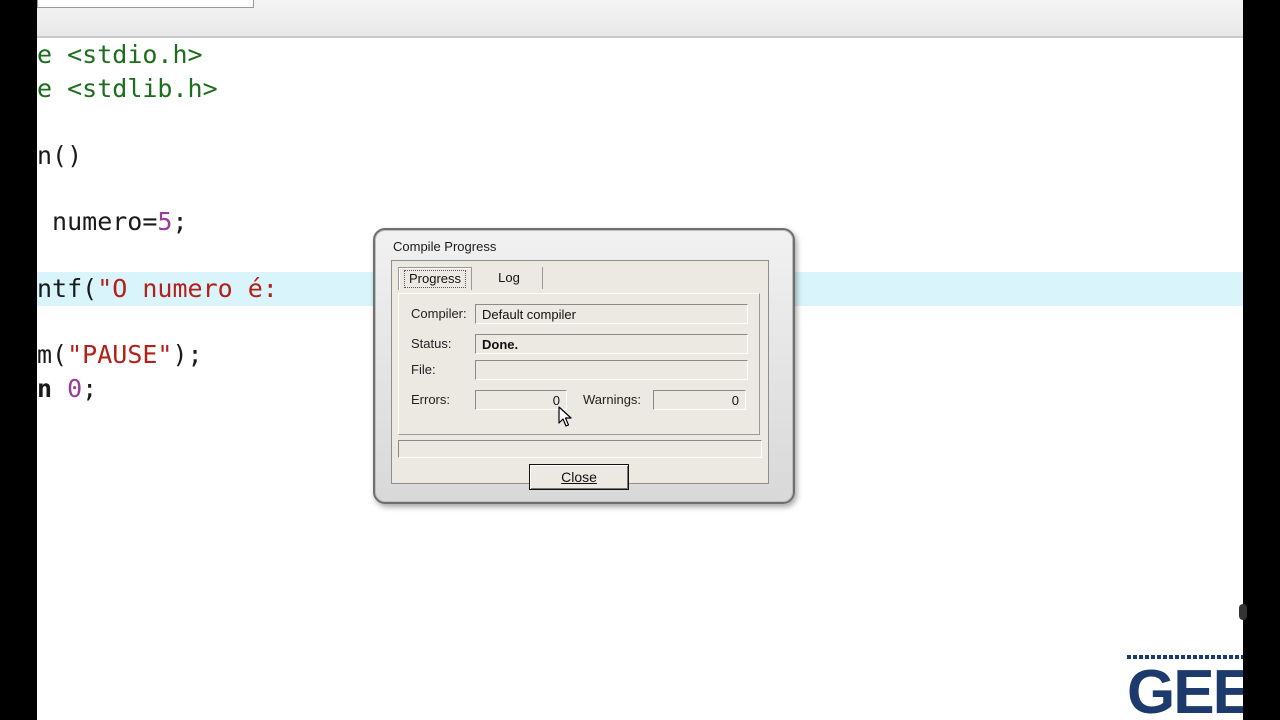  Describe the element at coordinates (580, 449) in the screenshot. I see `compile-progress-bar` at that location.